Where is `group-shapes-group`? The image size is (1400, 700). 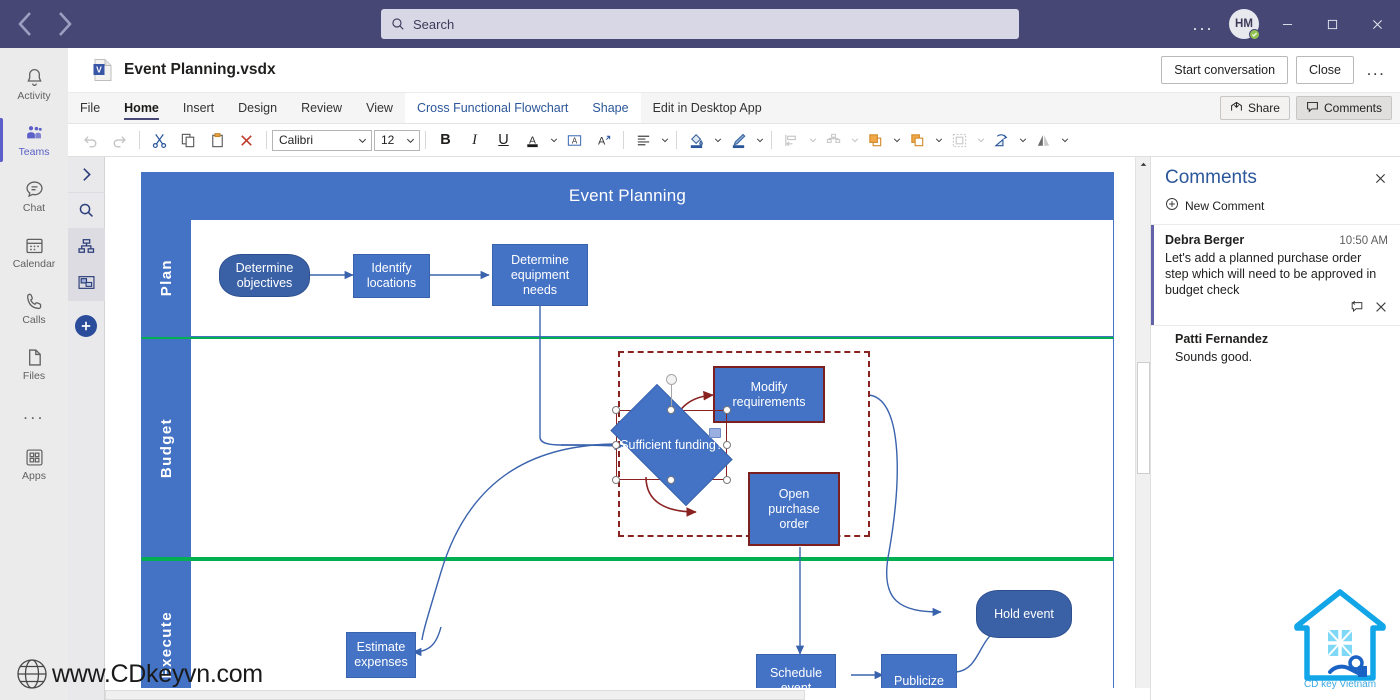
group-shapes-group is located at coordinates (966, 140).